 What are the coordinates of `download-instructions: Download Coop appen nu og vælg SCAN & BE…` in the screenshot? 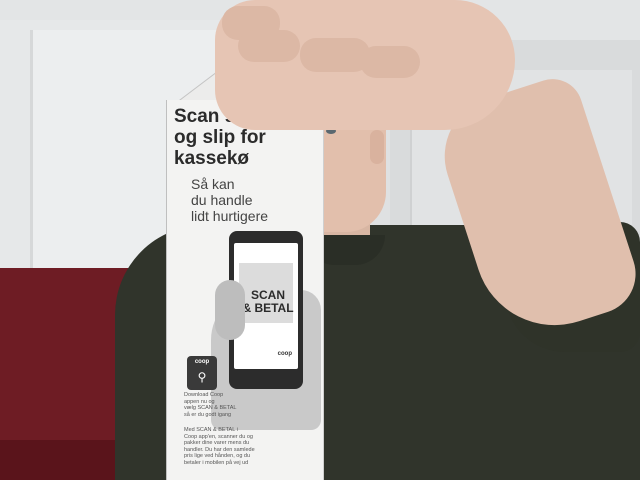 It's located at (210, 405).